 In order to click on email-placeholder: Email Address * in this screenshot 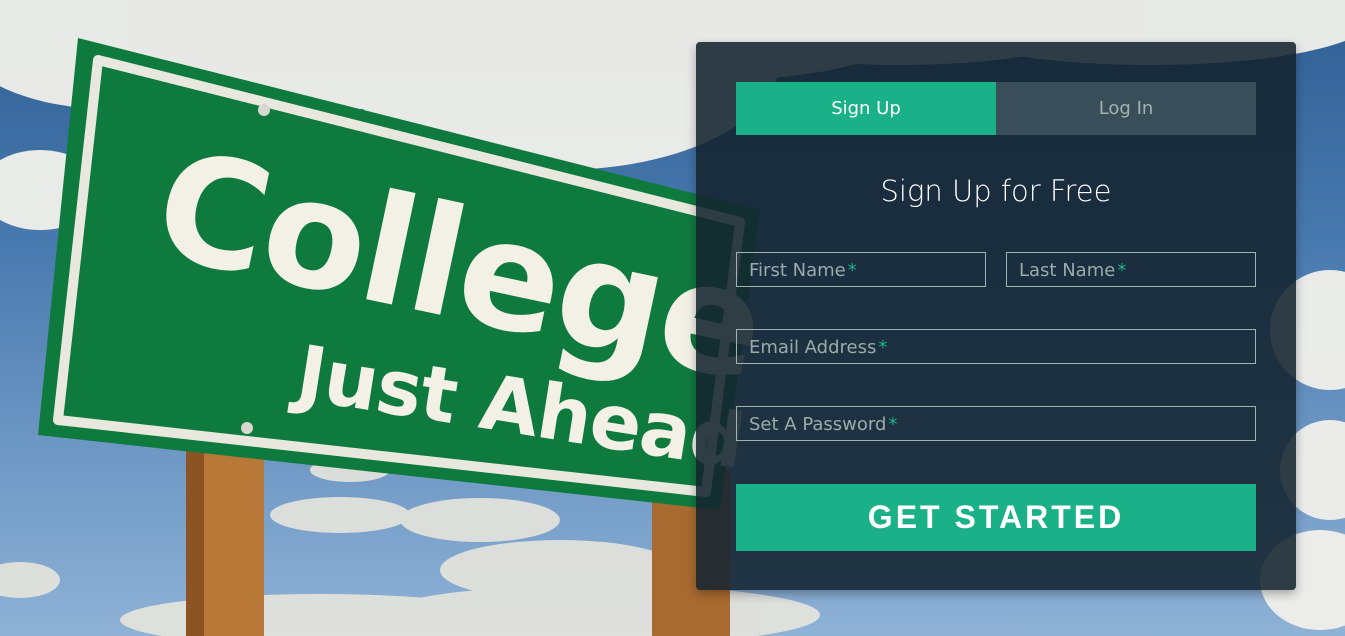, I will do `click(818, 347)`.